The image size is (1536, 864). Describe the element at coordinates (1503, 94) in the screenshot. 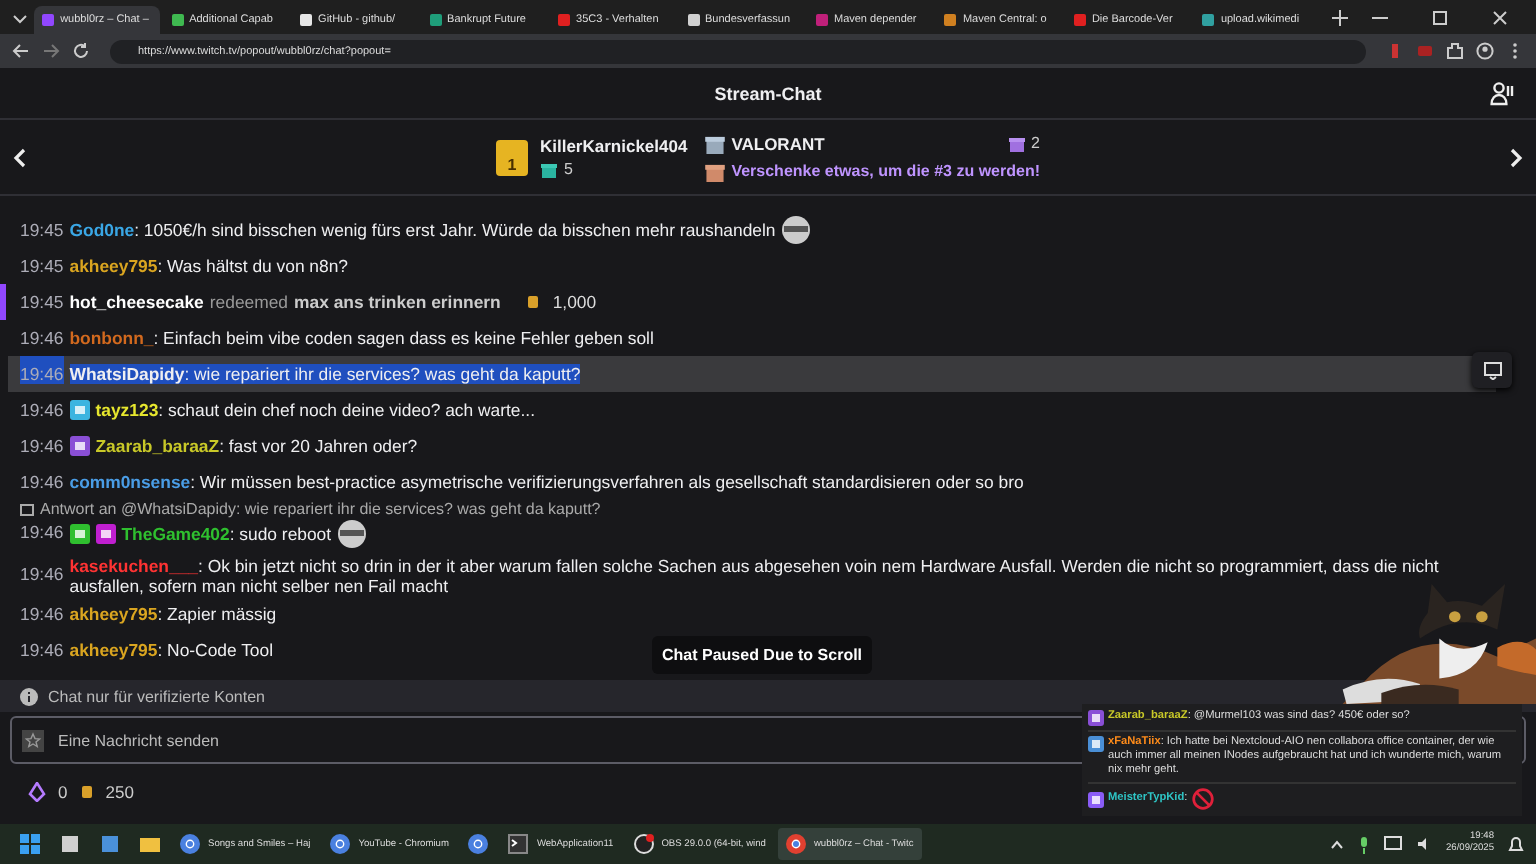

I see `users-icon` at that location.